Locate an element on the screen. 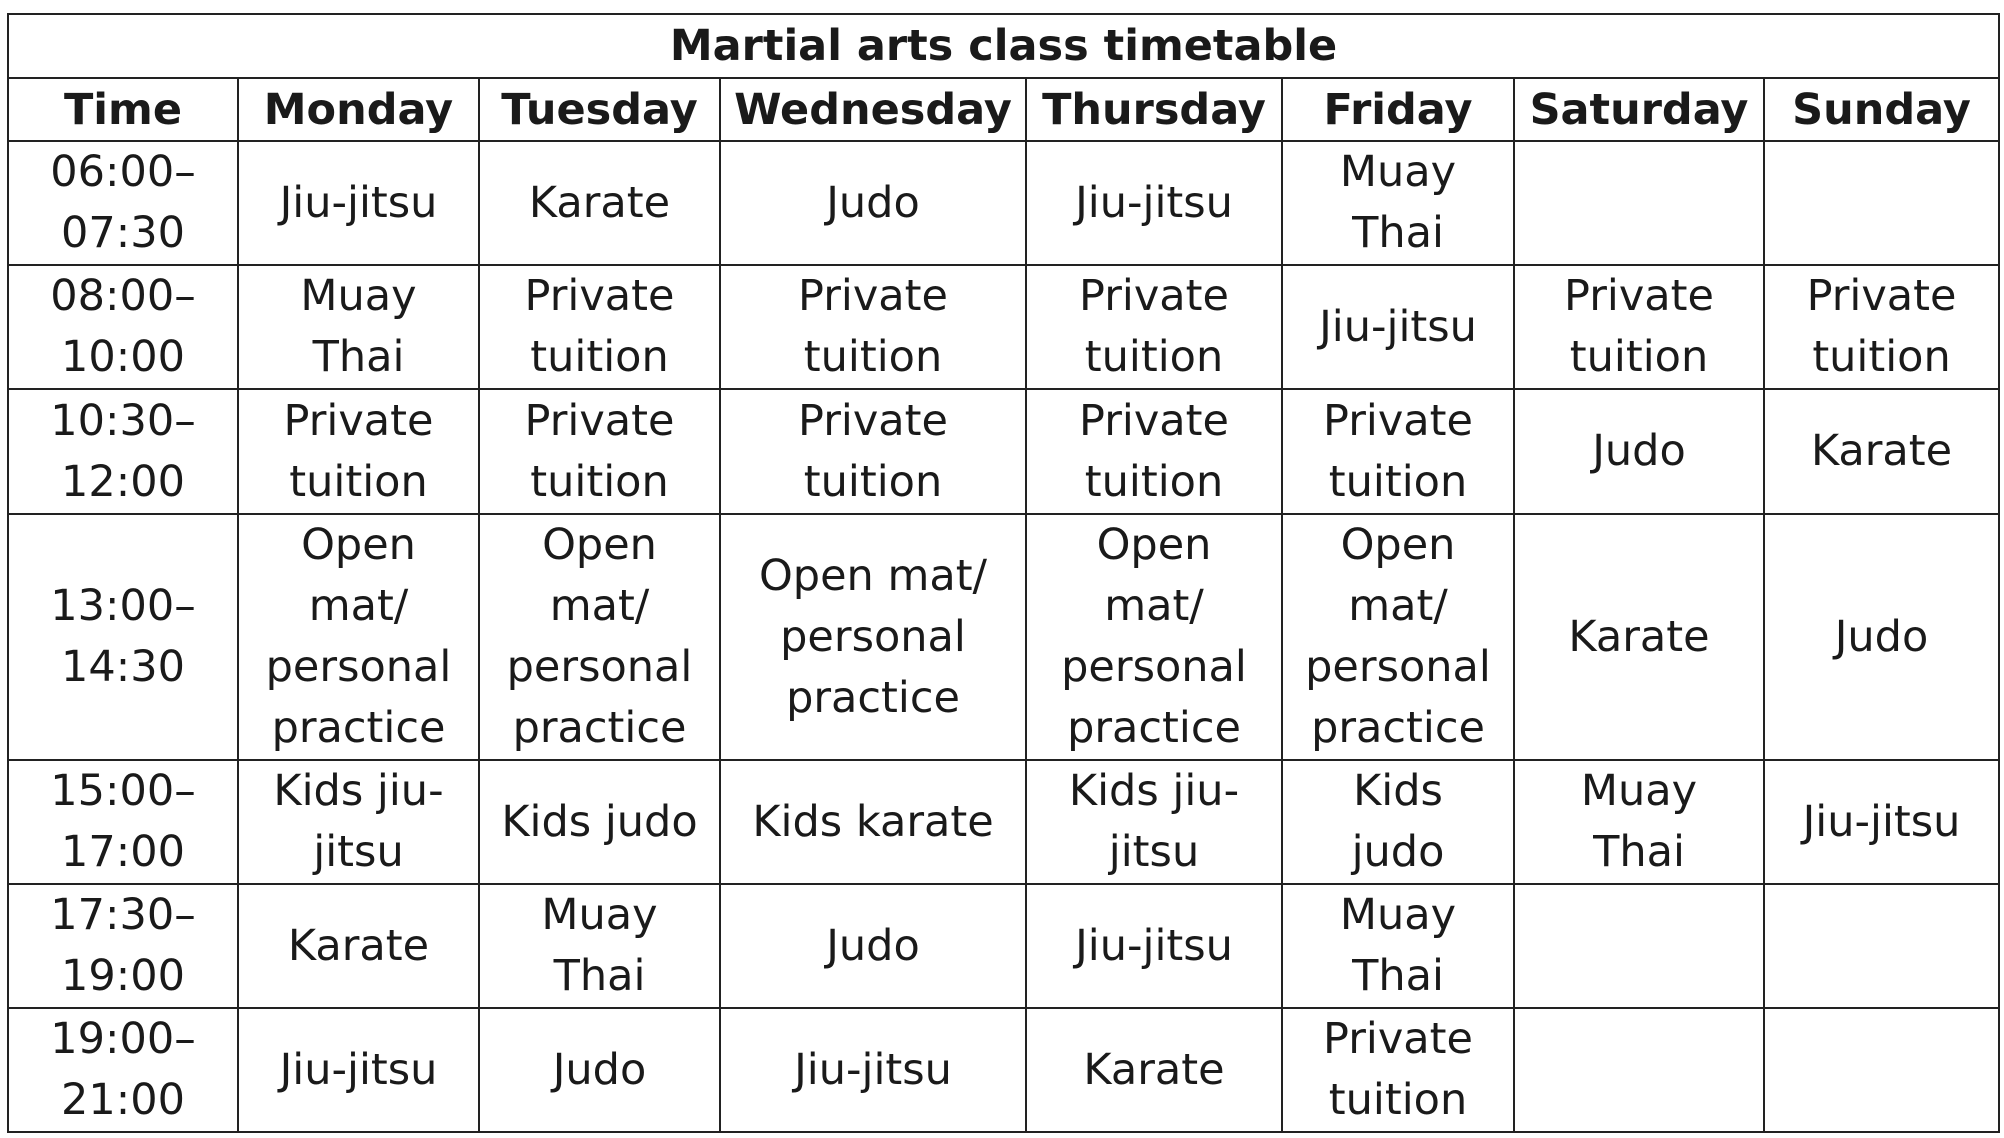 The height and width of the screenshot is (1138, 2004). time-cell: 15:00– 17:00 is located at coordinates (123, 822).